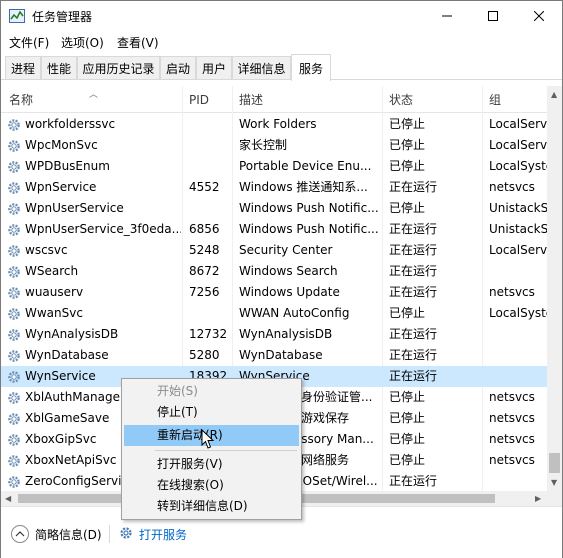 Image resolution: width=563 pixels, height=558 pixels. What do you see at coordinates (554, 482) in the screenshot?
I see `scroll-down-icon: ▼` at bounding box center [554, 482].